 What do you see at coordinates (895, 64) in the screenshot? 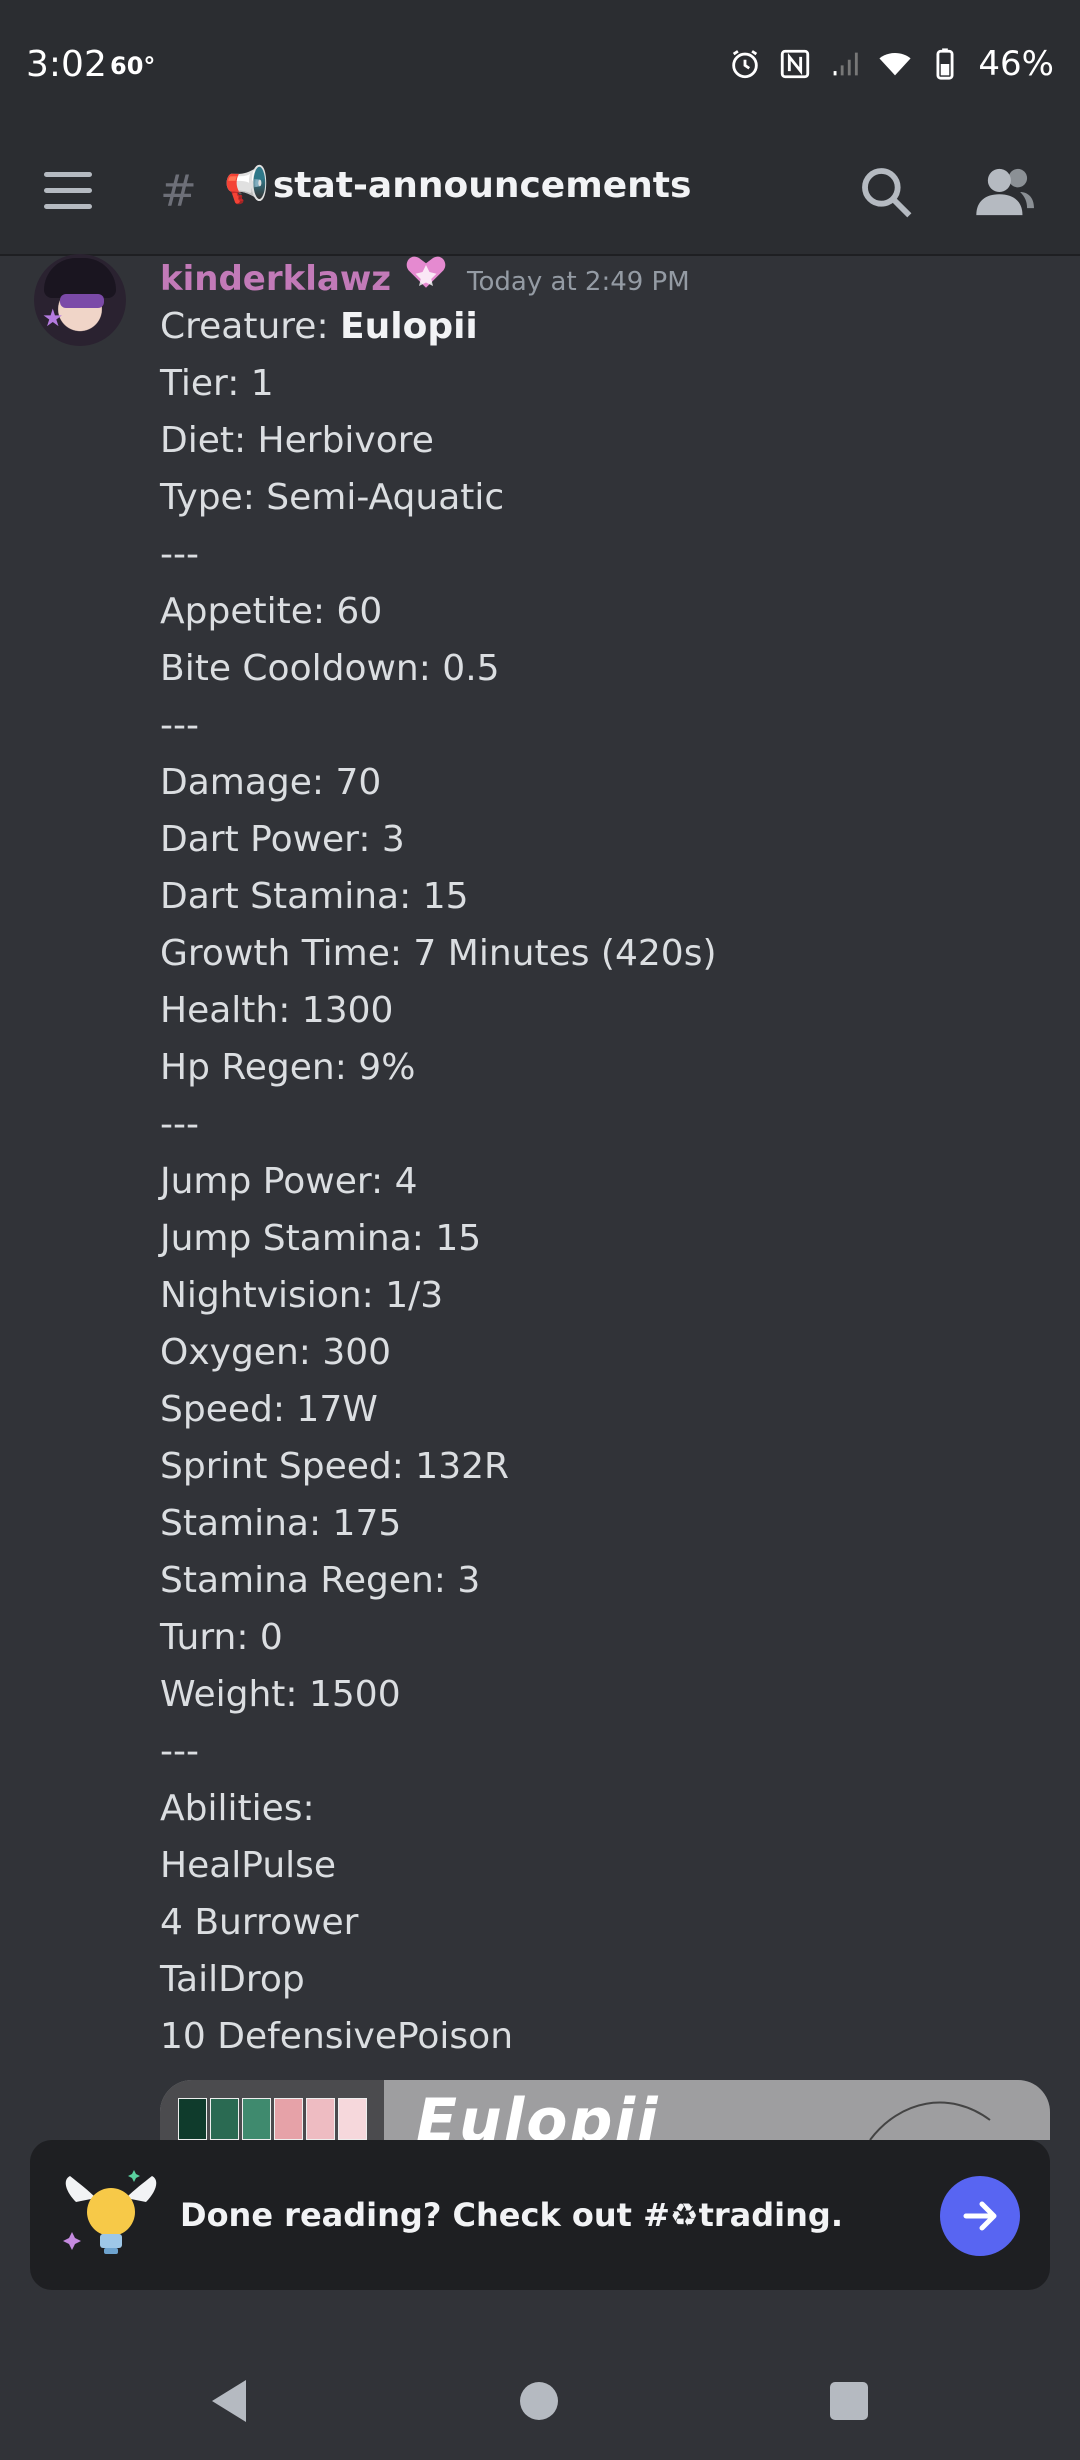
I see `wifi-icon` at bounding box center [895, 64].